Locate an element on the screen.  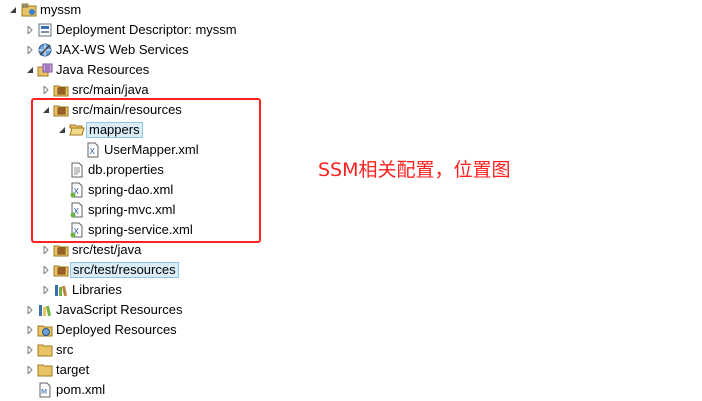
tree-item-label: Deployment Descriptor: myssm is located at coordinates (146, 29).